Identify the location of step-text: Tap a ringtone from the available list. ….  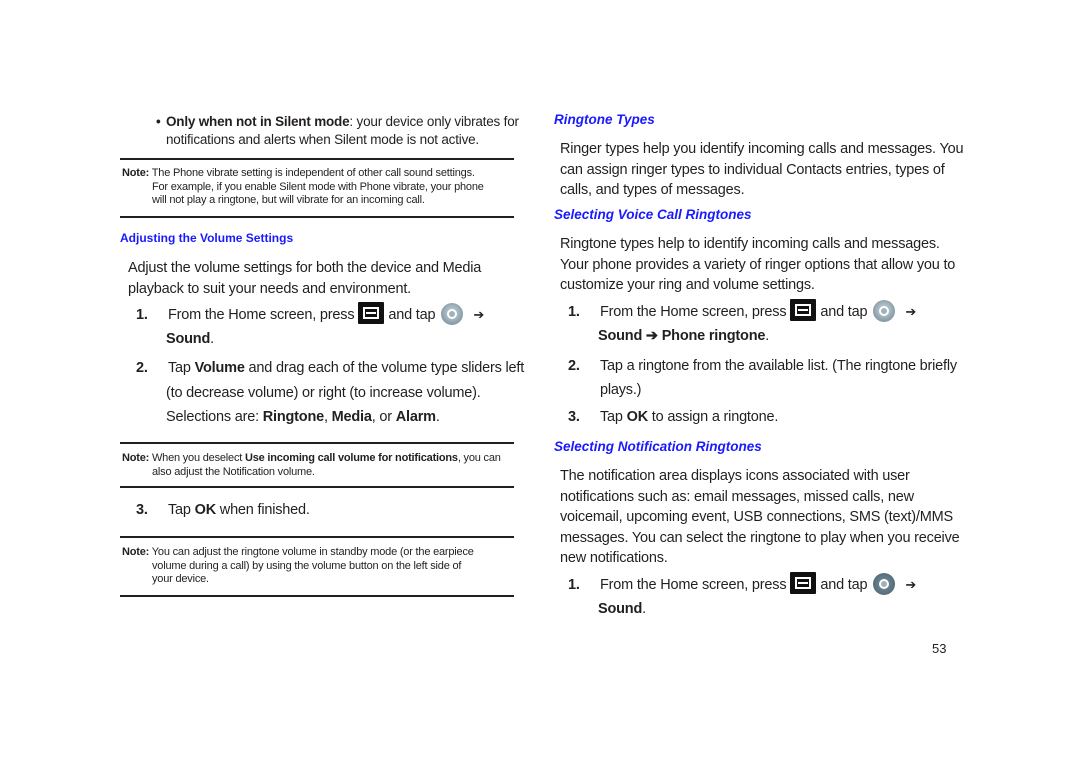
(778, 366).